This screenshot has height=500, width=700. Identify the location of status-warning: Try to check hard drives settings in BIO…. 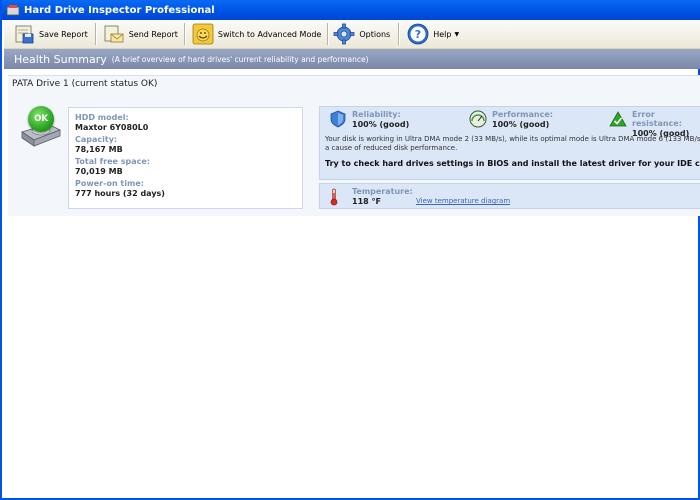
(512, 163).